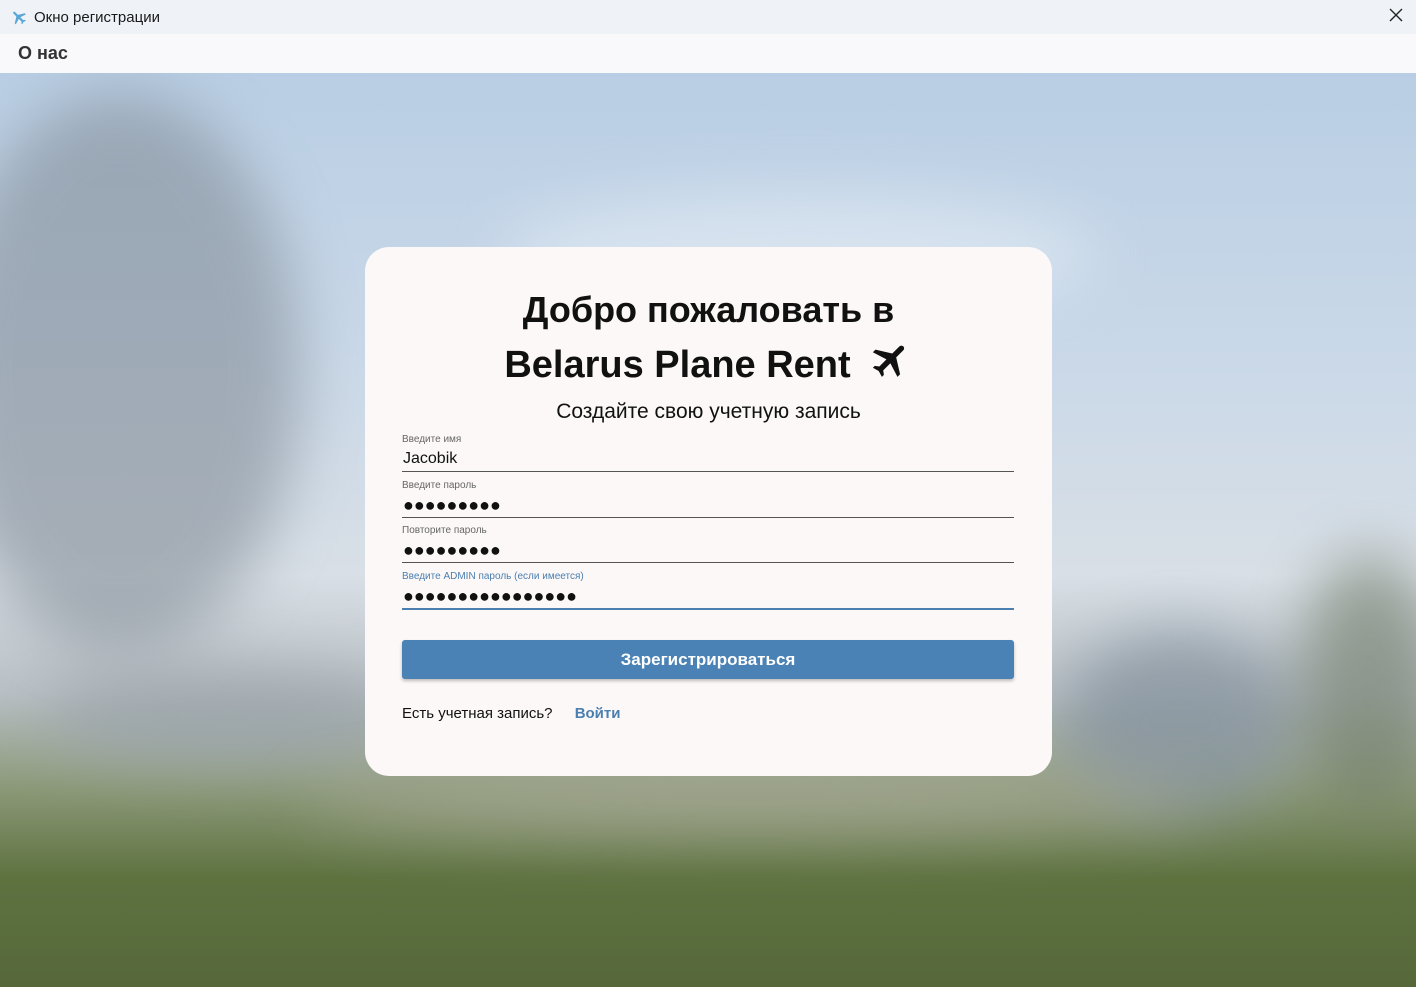  I want to click on close-button, so click(1396, 17).